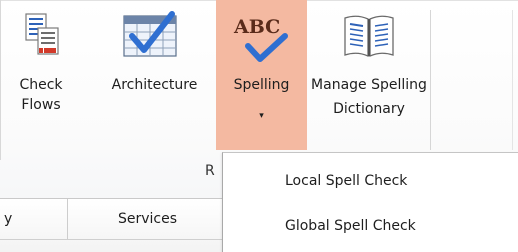  What do you see at coordinates (370, 181) in the screenshot?
I see `menu-item-local-spell-check: Local Spell Check` at bounding box center [370, 181].